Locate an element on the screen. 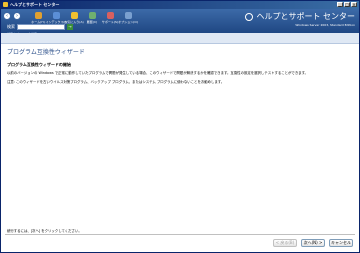 The height and width of the screenshot is (253, 360). toolbar-item-favorites: お気に入り(A) is located at coordinates (74, 18).